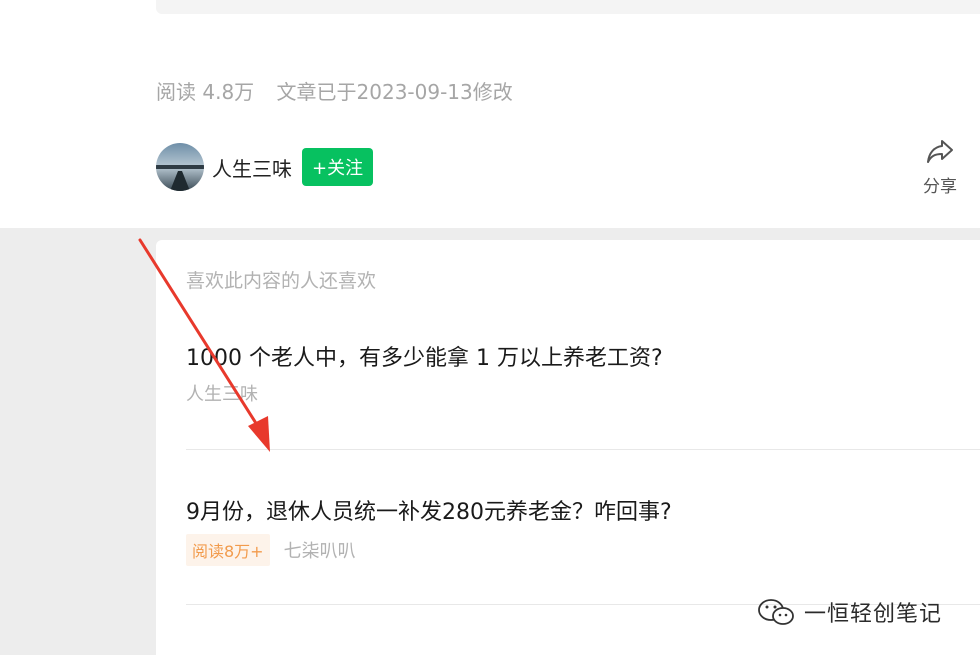  Describe the element at coordinates (394, 92) in the screenshot. I see `modified-date: 文章已于2023-09-13修改` at that location.